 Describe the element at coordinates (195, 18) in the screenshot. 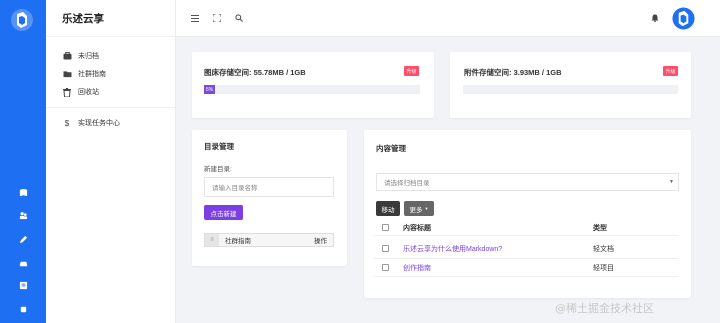

I see `menu-icon` at that location.